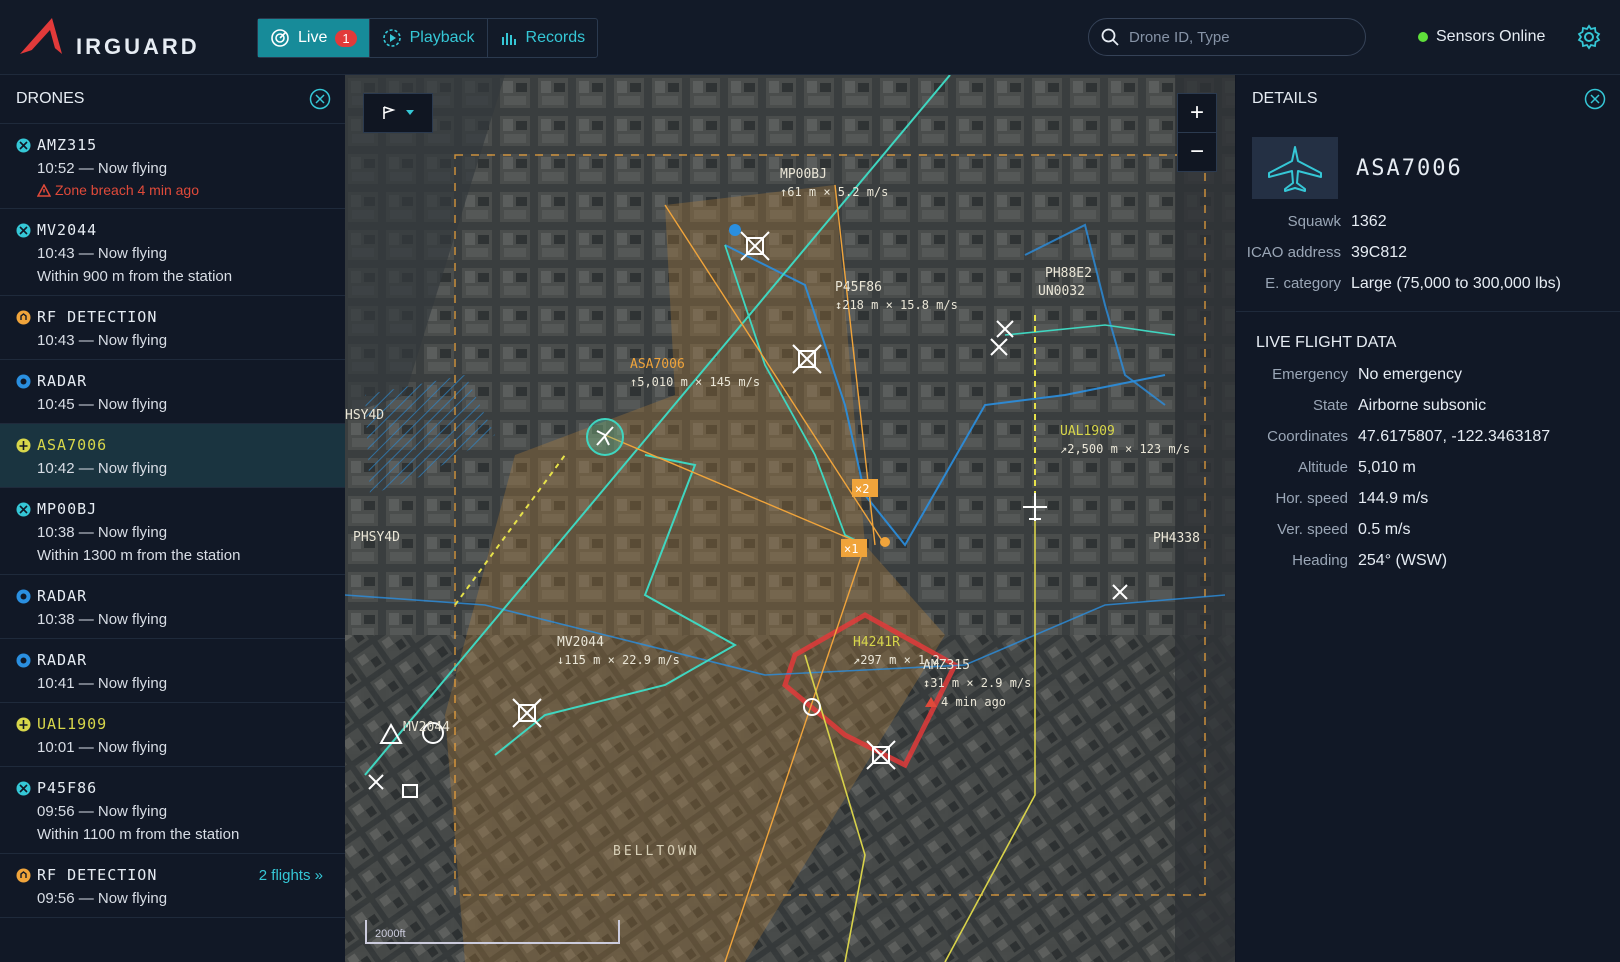 The width and height of the screenshot is (1620, 962). Describe the element at coordinates (44, 190) in the screenshot. I see `warning-icon` at that location.